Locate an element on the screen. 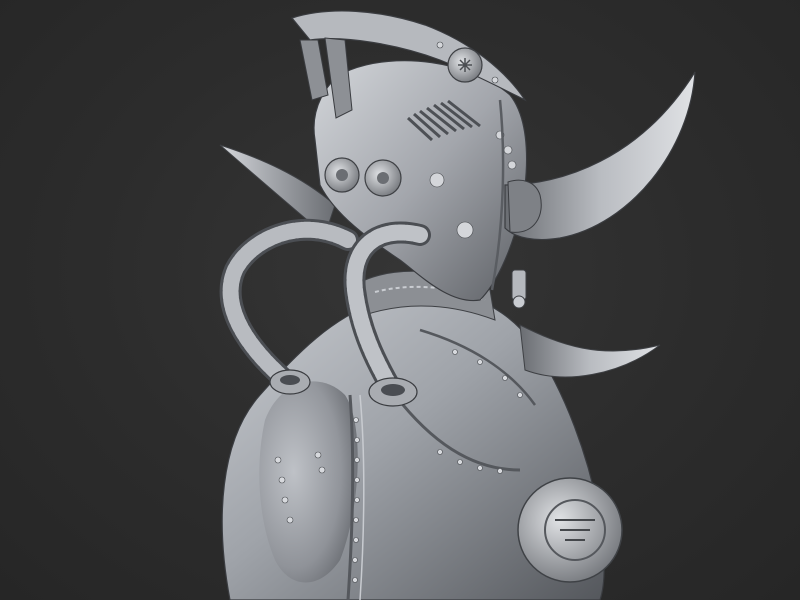  helmet is located at coordinates (409, 156).